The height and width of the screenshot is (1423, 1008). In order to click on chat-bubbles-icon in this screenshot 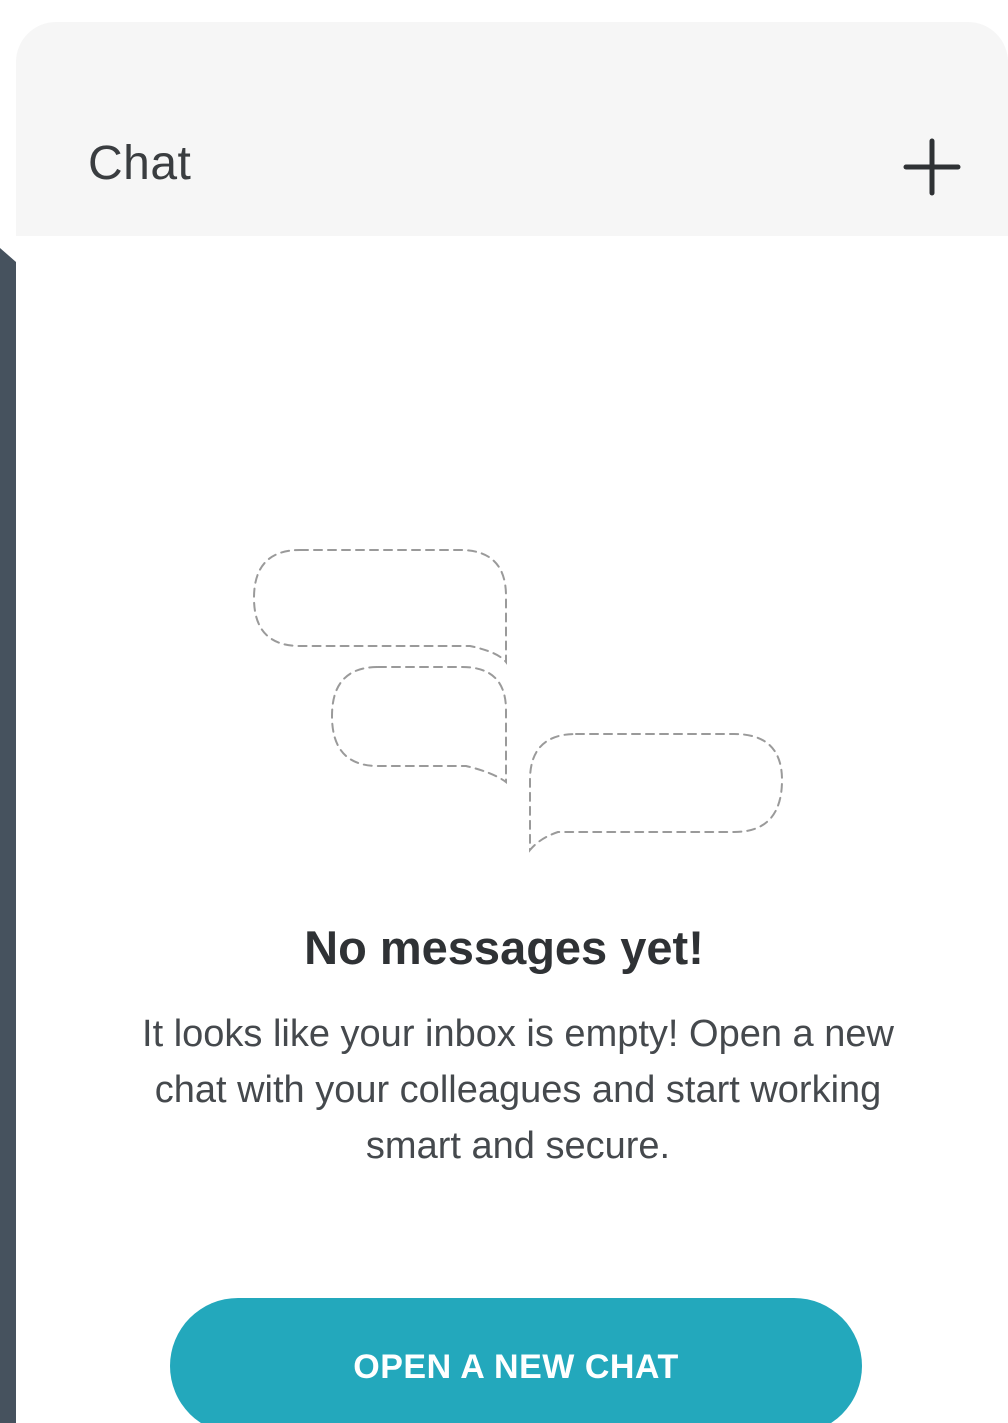, I will do `click(518, 701)`.